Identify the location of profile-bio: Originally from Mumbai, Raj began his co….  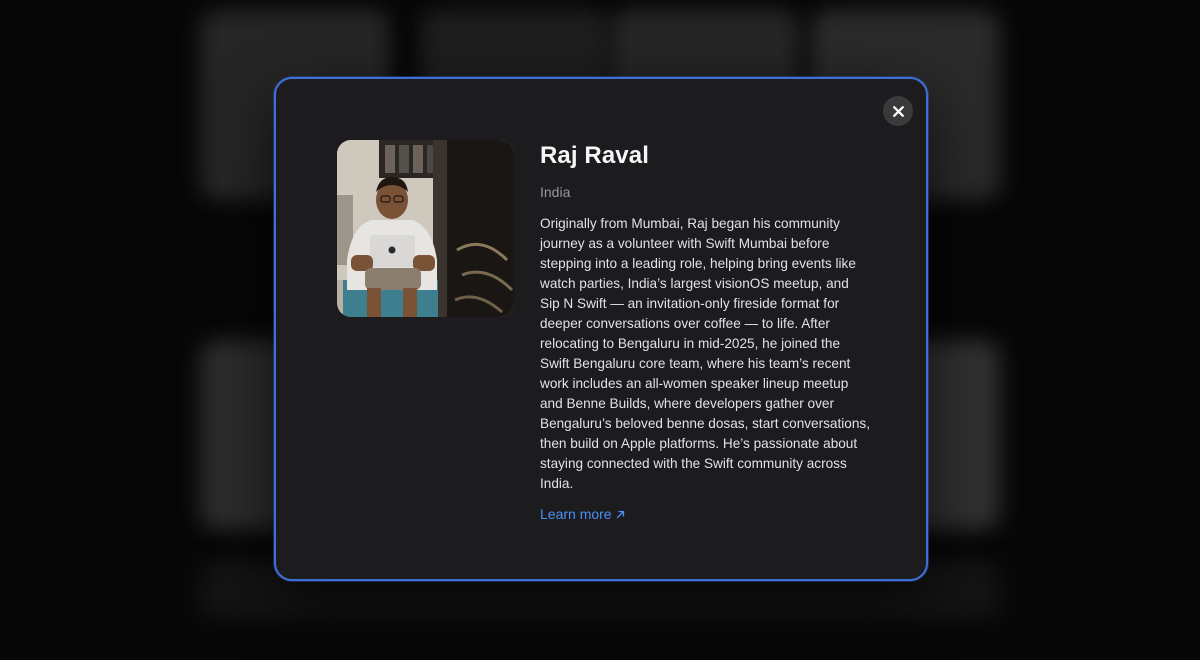
(705, 353).